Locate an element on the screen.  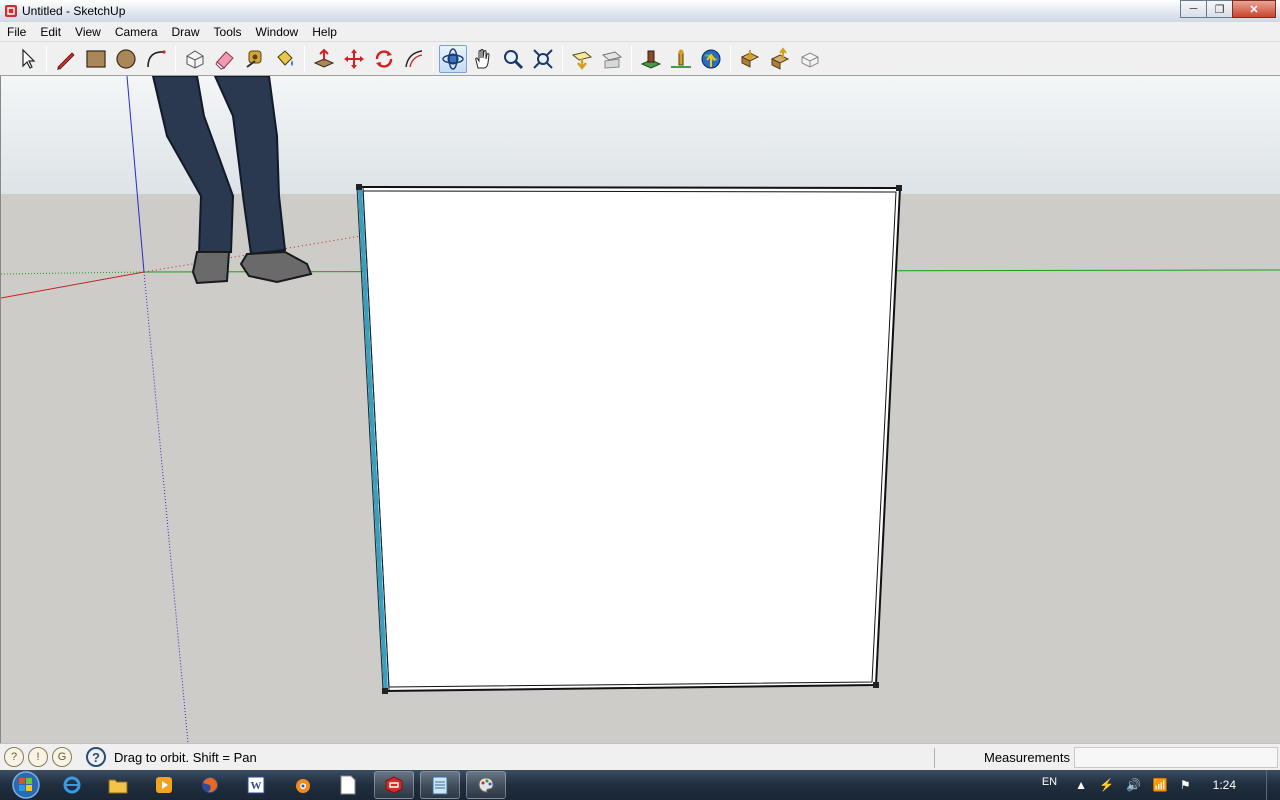
start-button is located at coordinates (26, 785).